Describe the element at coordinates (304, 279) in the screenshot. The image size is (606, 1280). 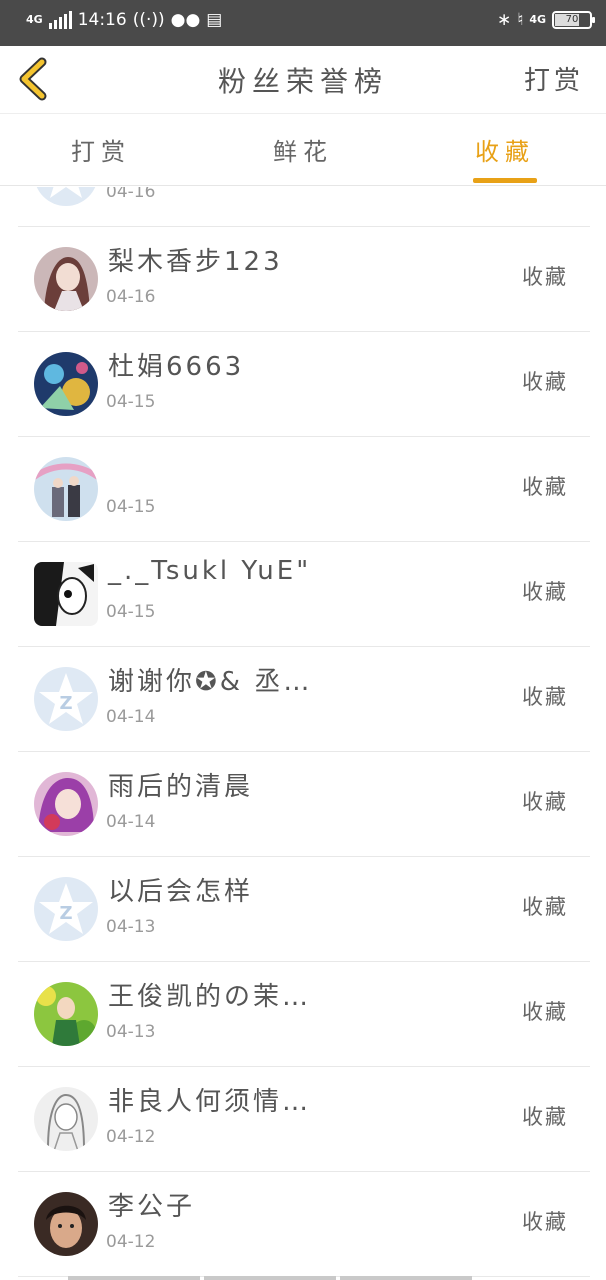
I see `list-item: 梨木香步123 04-16 收藏` at that location.